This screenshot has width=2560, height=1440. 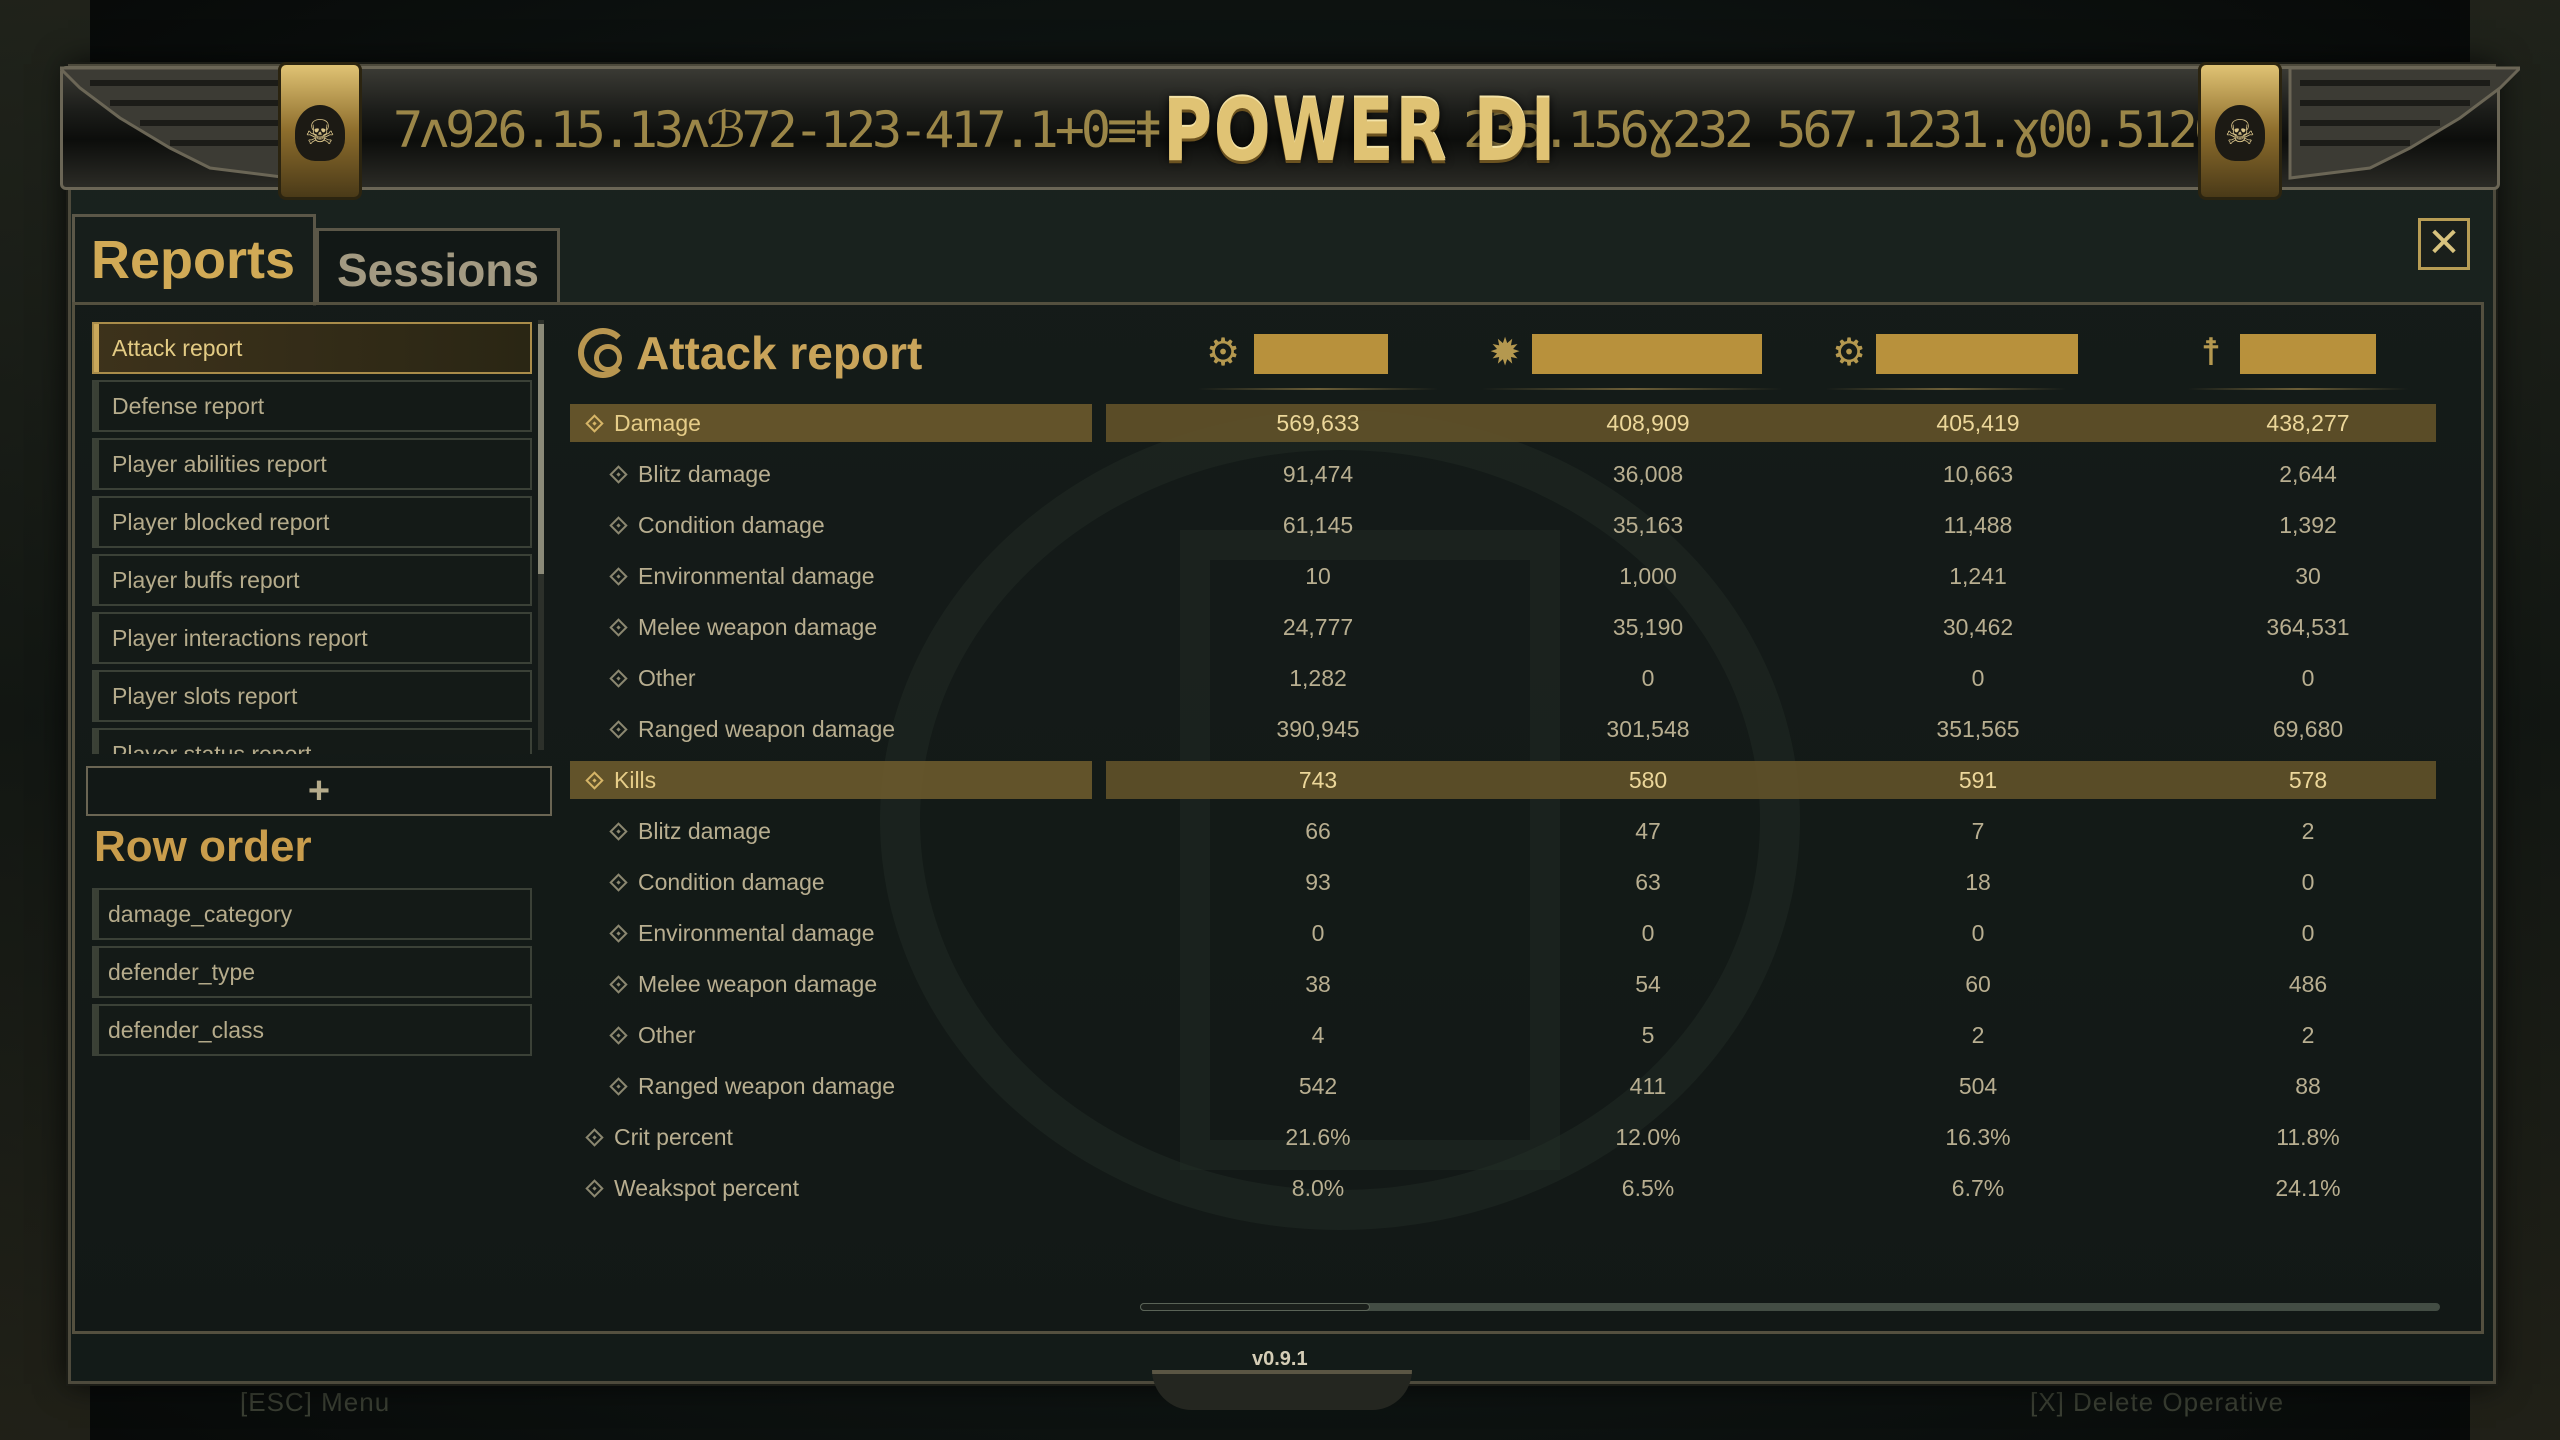 I want to click on report-item-player-status: Player status report, so click(x=312, y=741).